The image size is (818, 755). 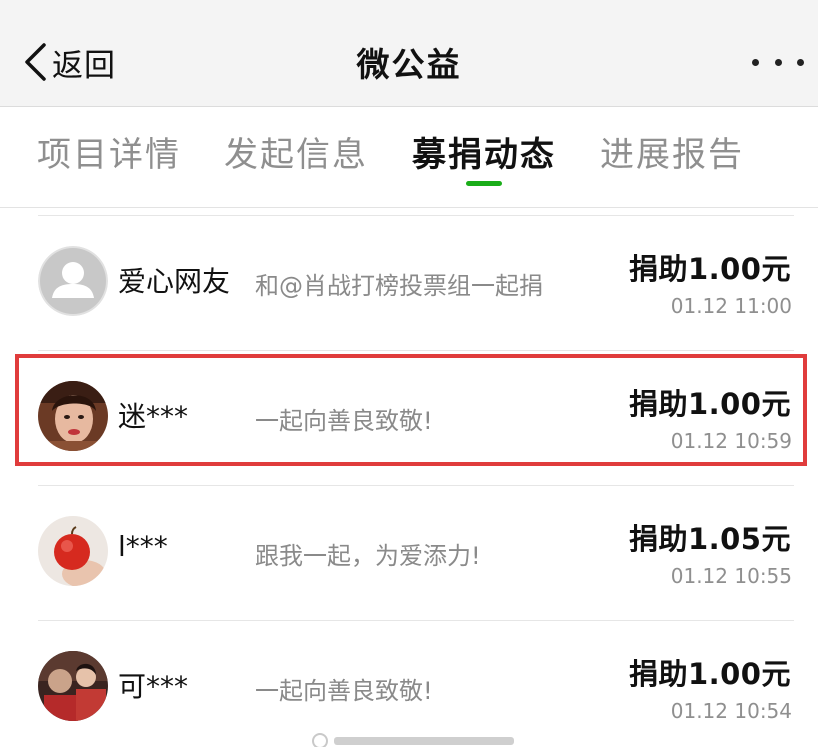 What do you see at coordinates (778, 62) in the screenshot?
I see `more-options-button` at bounding box center [778, 62].